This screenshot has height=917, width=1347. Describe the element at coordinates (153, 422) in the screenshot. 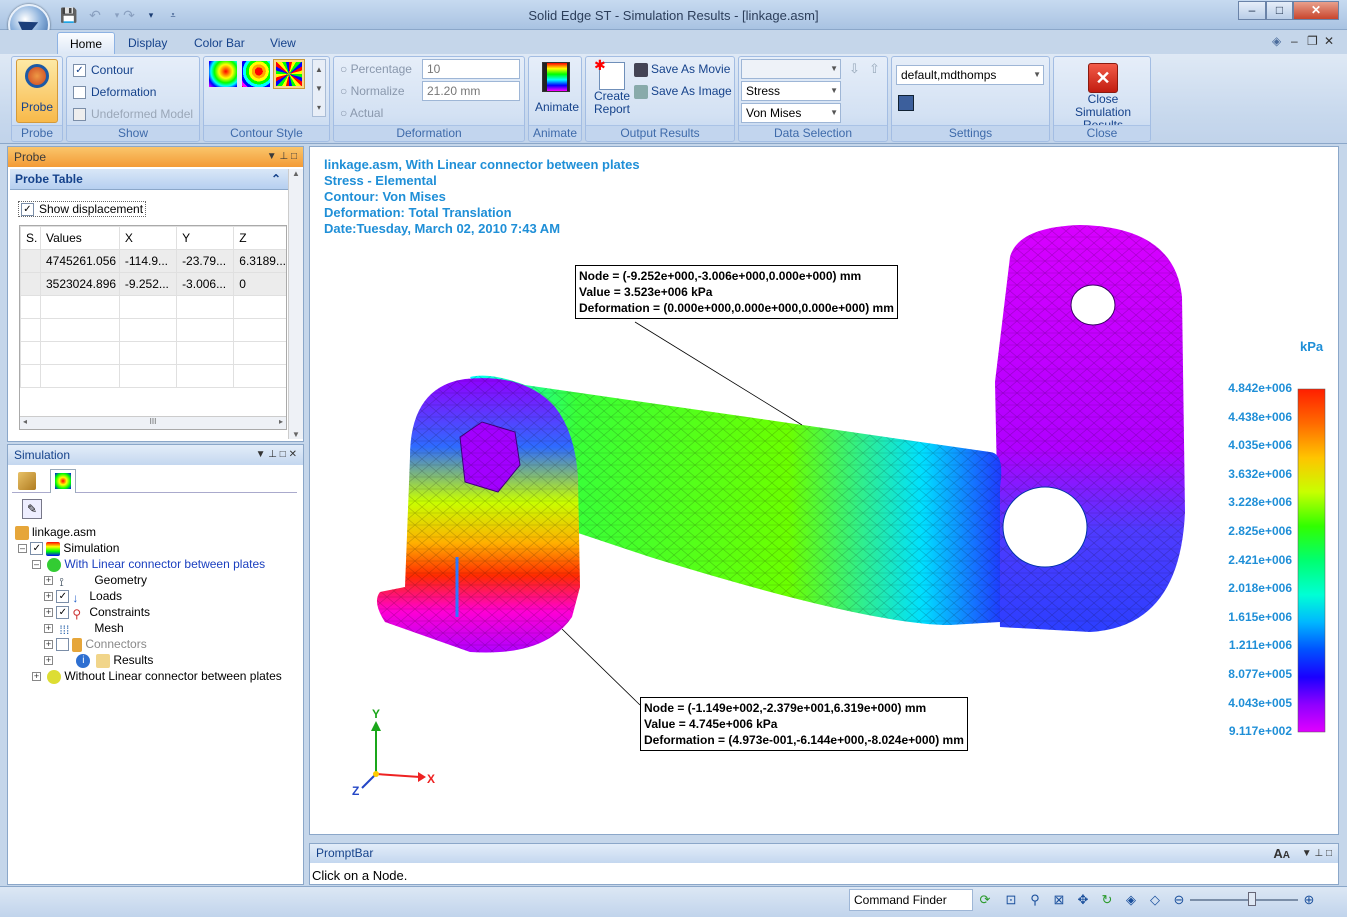

I see `horizontal-scrollbar: ◂ III ▸` at that location.